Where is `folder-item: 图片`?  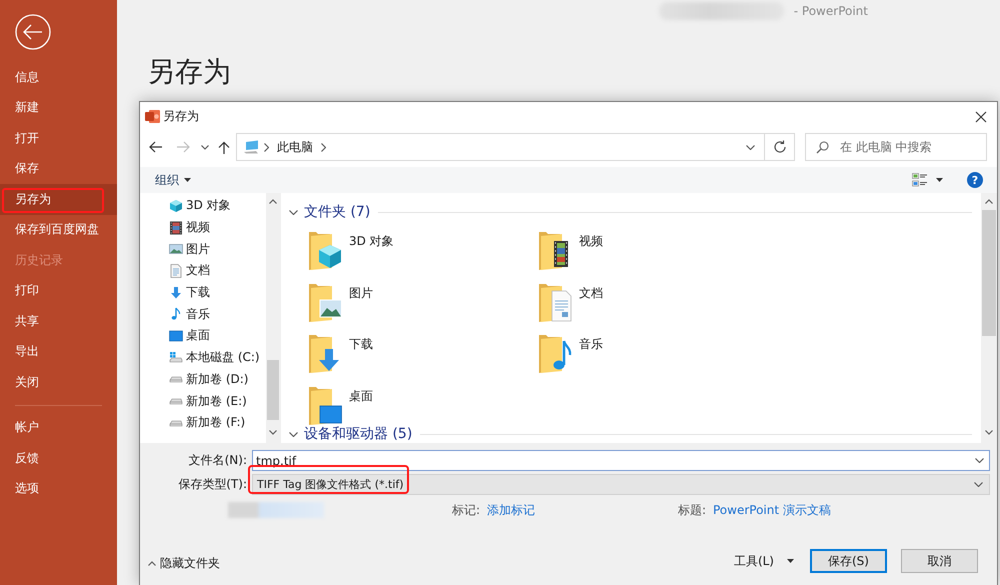 folder-item: 图片 is located at coordinates (340, 302).